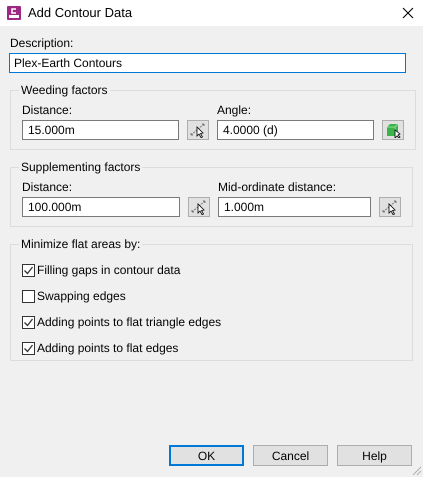 This screenshot has width=423, height=477. I want to click on checkbox-label: Adding points to flat edges, so click(107, 348).